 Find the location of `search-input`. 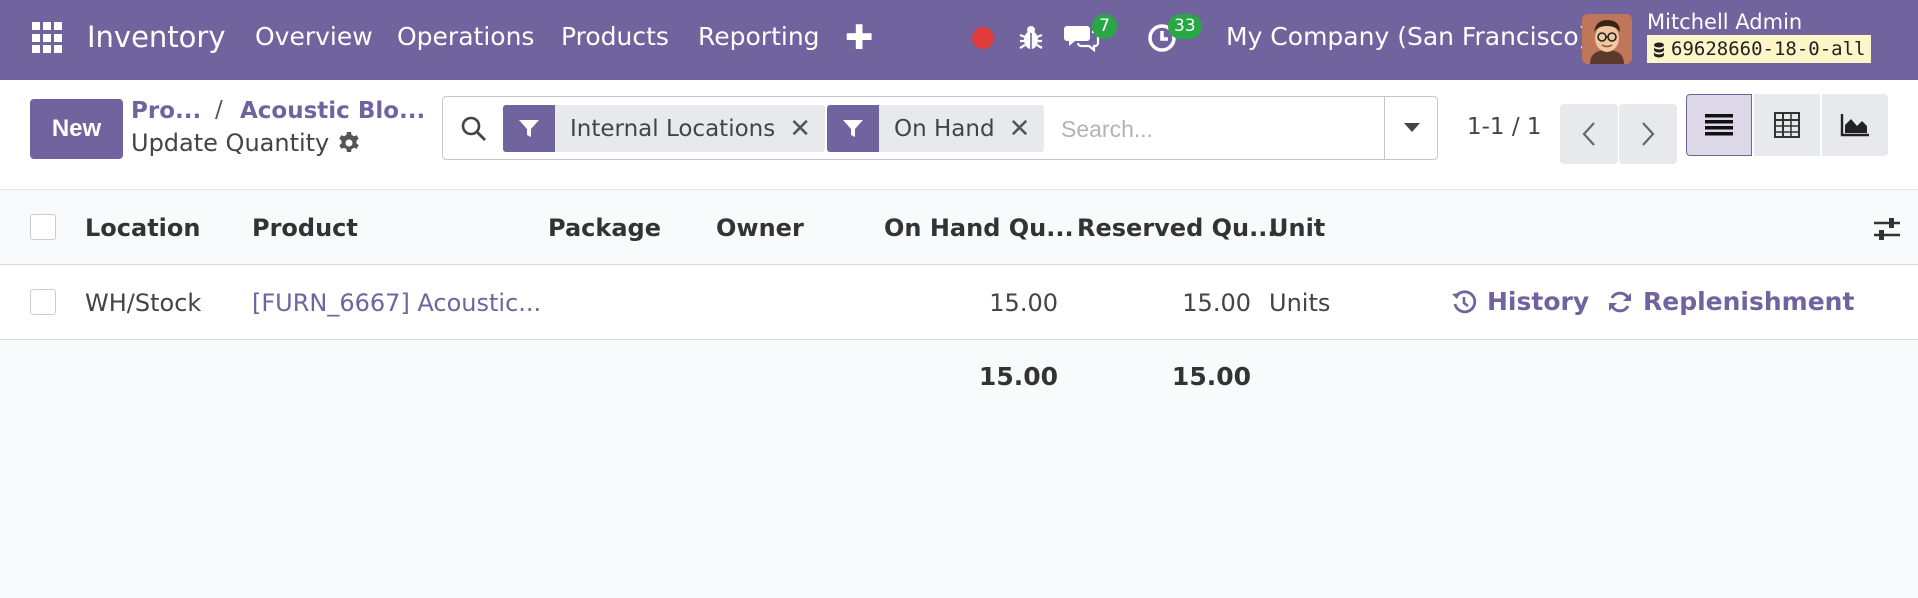

search-input is located at coordinates (1211, 129).